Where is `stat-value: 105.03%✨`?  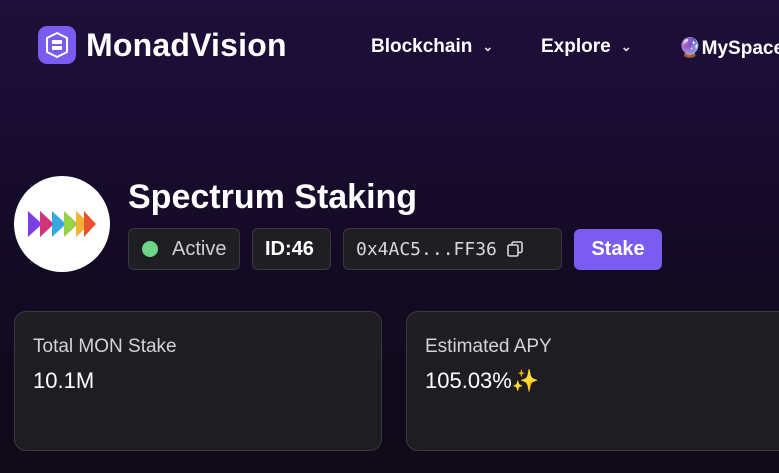
stat-value: 105.03%✨ is located at coordinates (482, 380).